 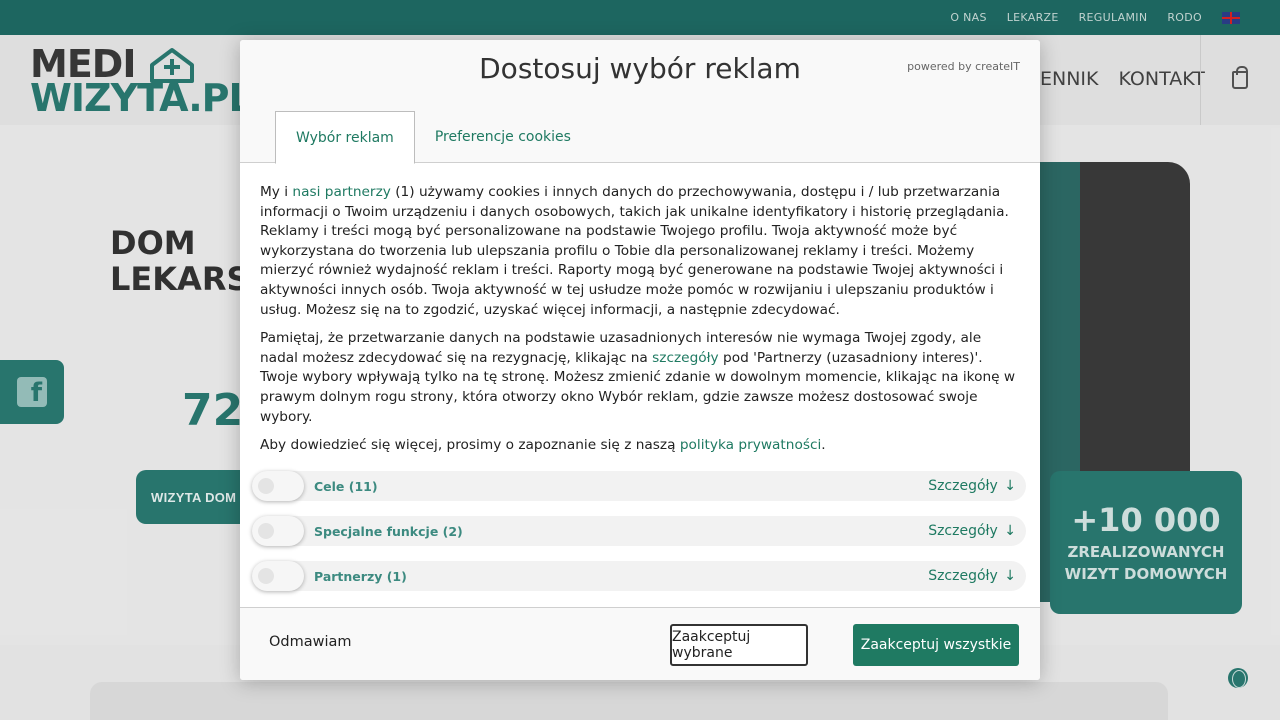 What do you see at coordinates (639, 576) in the screenshot?
I see `toggle-row-partners: Partnerzy (1) Szczegóły ↓` at bounding box center [639, 576].